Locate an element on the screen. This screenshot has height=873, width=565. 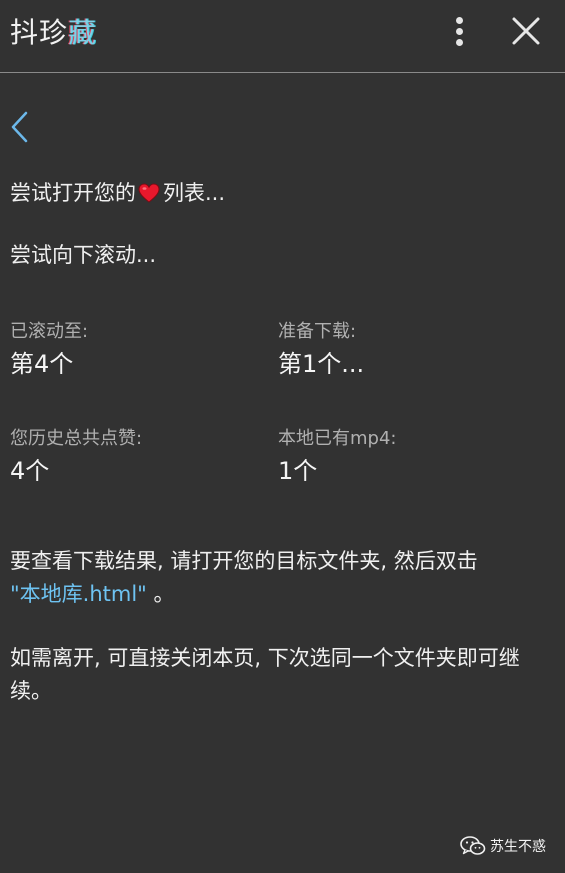
watermark: 苏生不惑 is located at coordinates (503, 847).